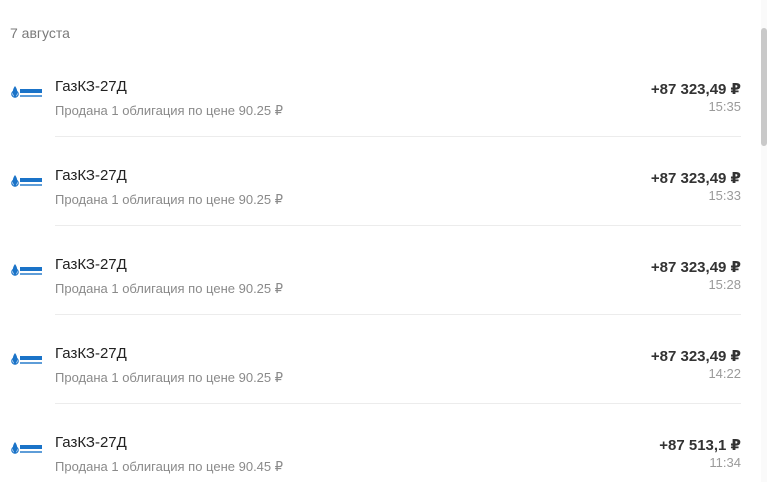 The width and height of the screenshot is (767, 482). Describe the element at coordinates (169, 466) in the screenshot. I see `operation-description: Продана 1 облигация по цене 90.45 ₽` at that location.